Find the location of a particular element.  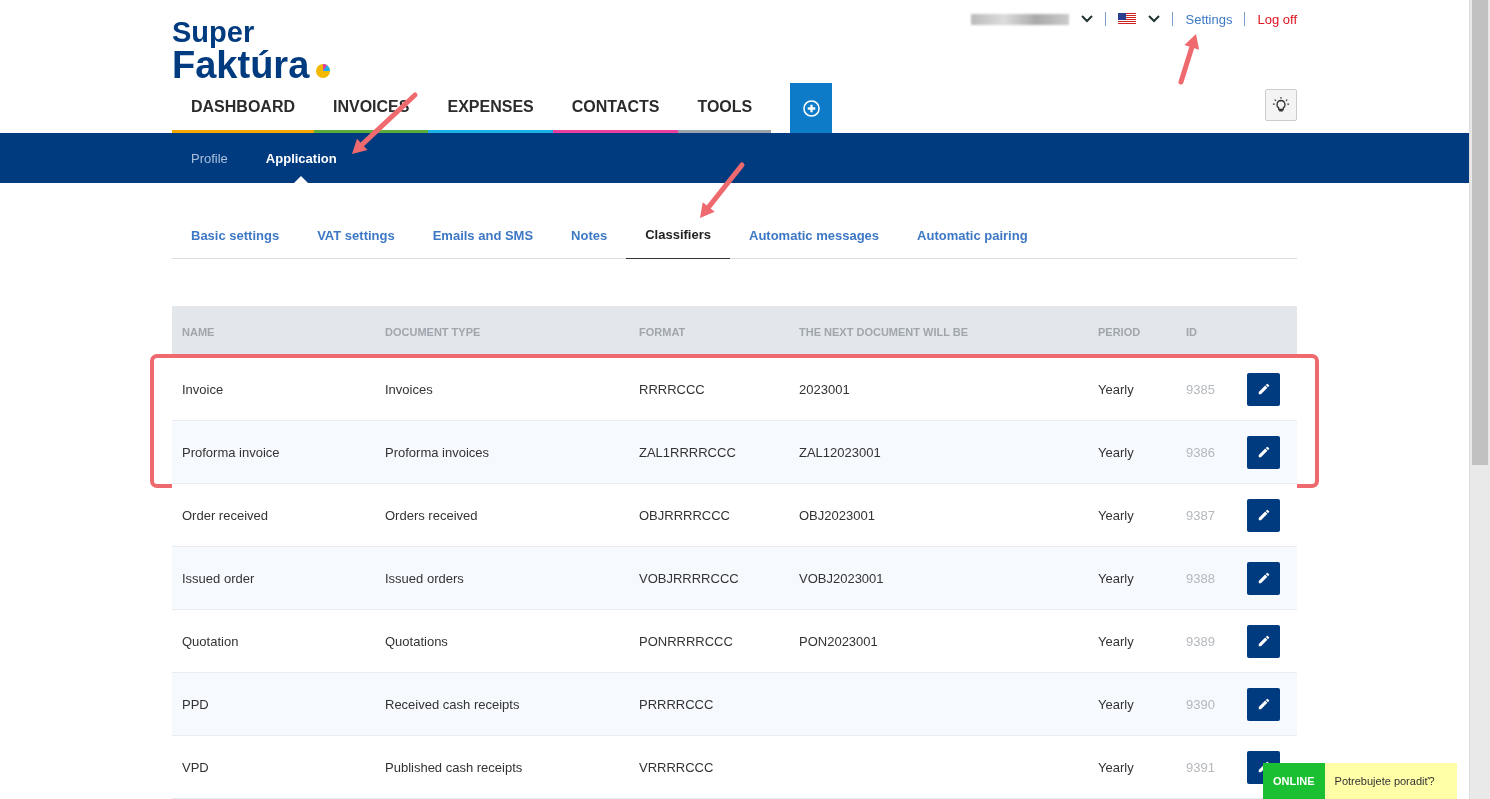

column-header: FORMAT is located at coordinates (662, 332).